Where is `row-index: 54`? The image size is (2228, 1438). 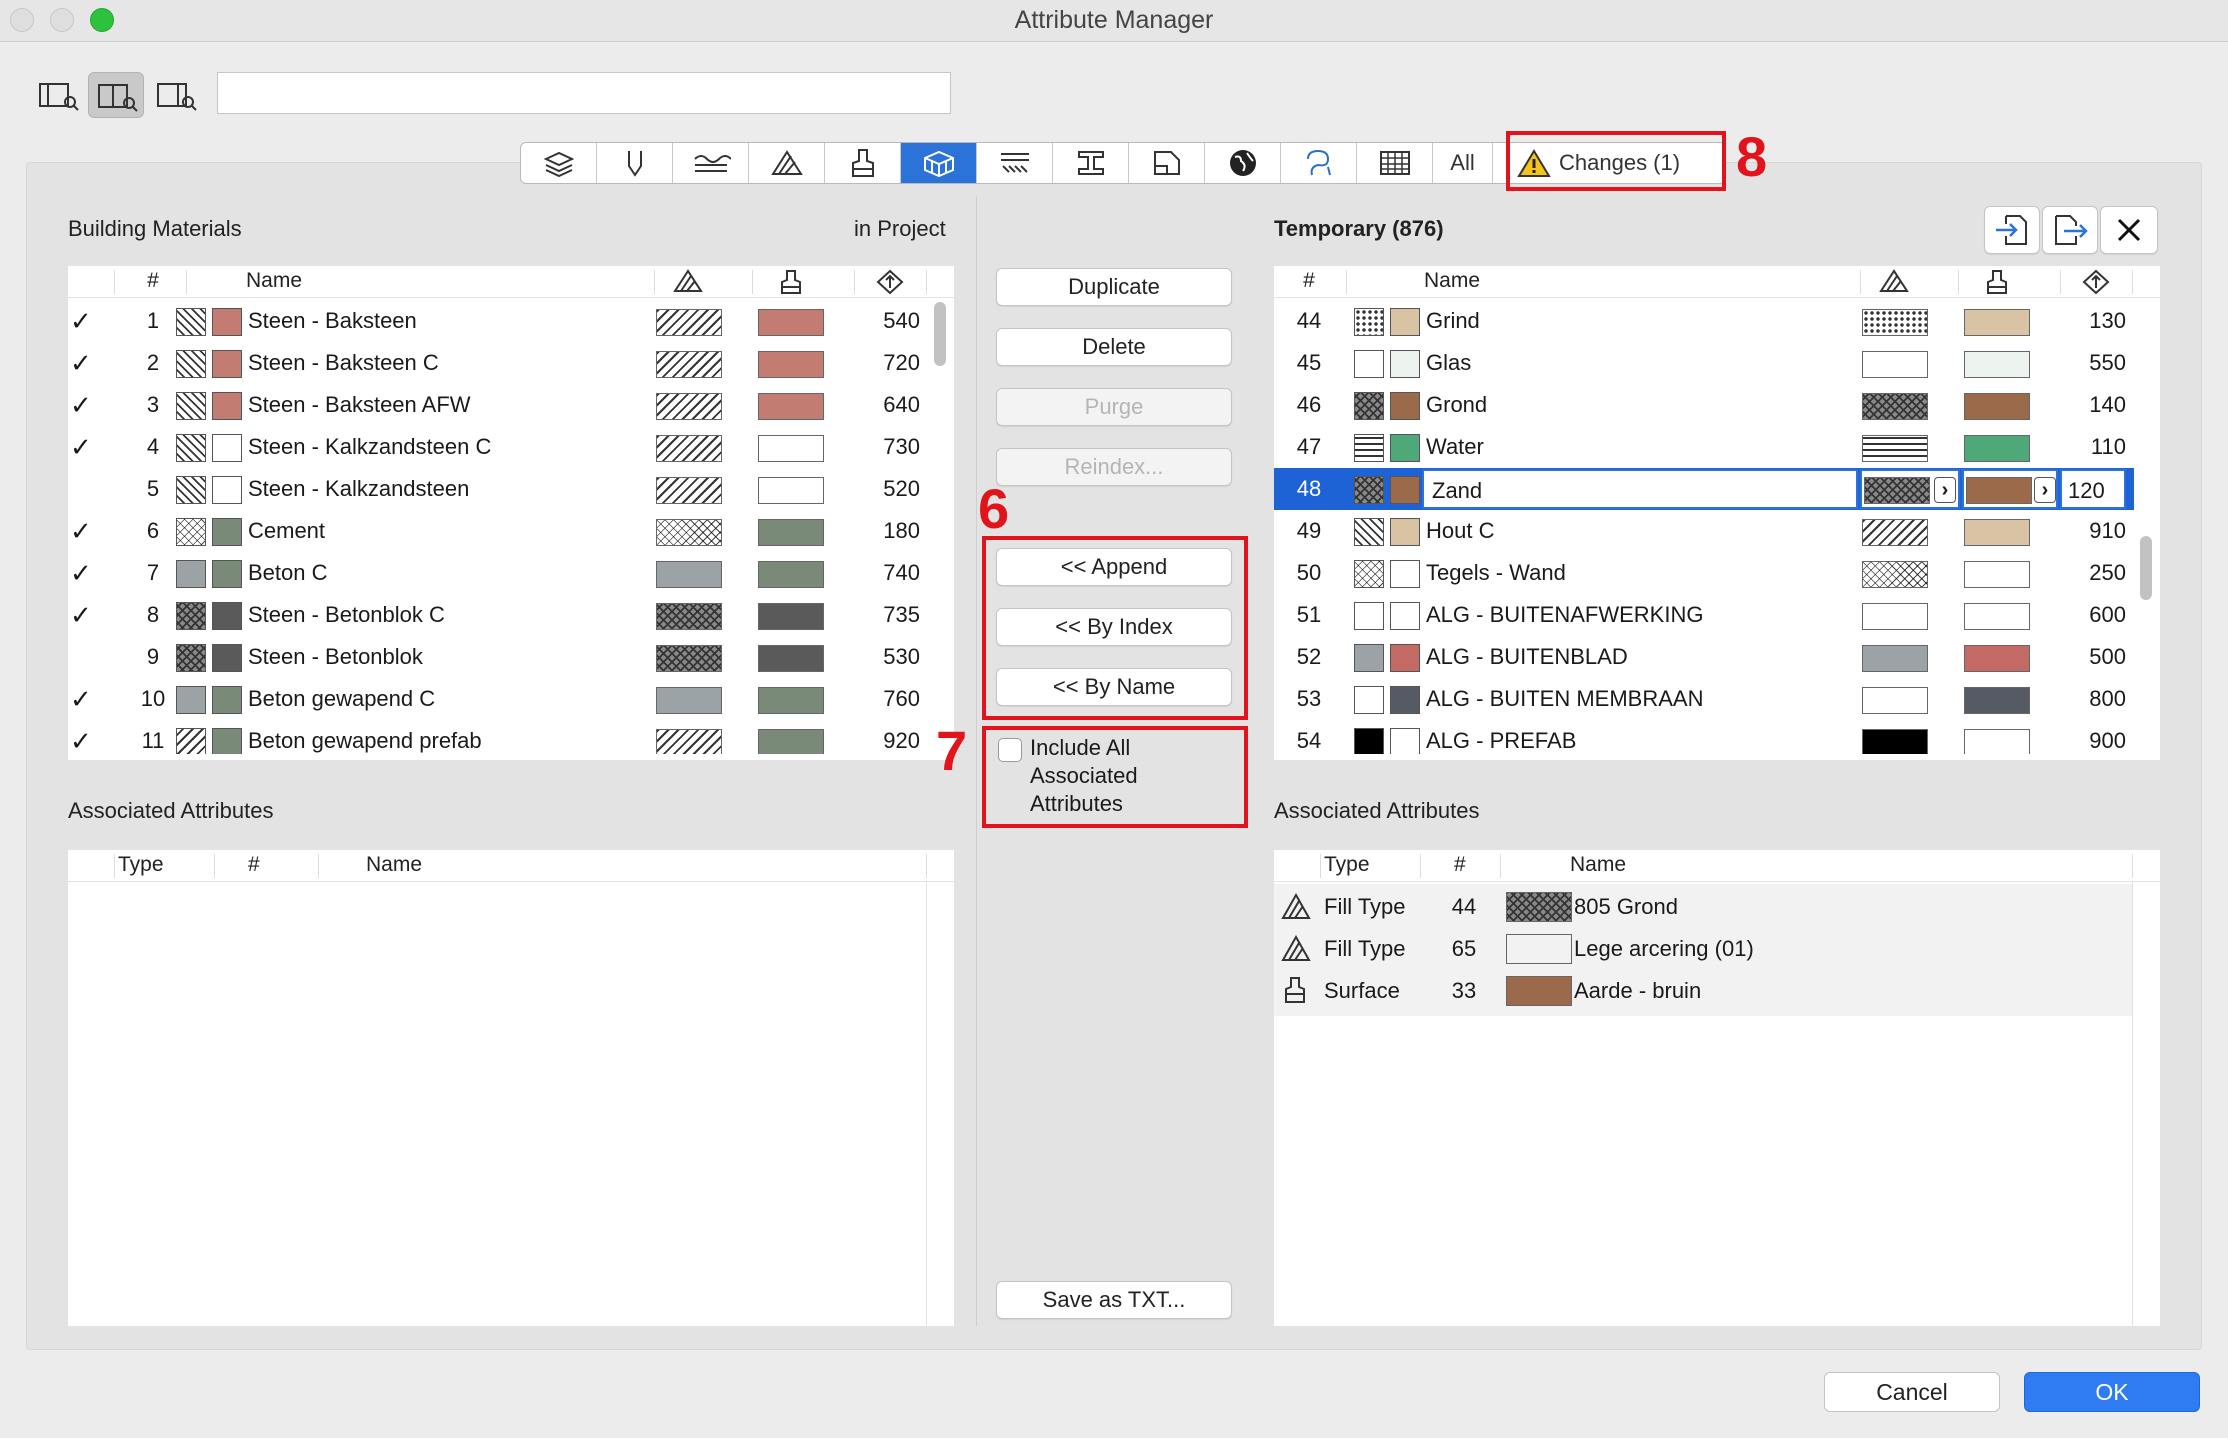
row-index: 54 is located at coordinates (1309, 740).